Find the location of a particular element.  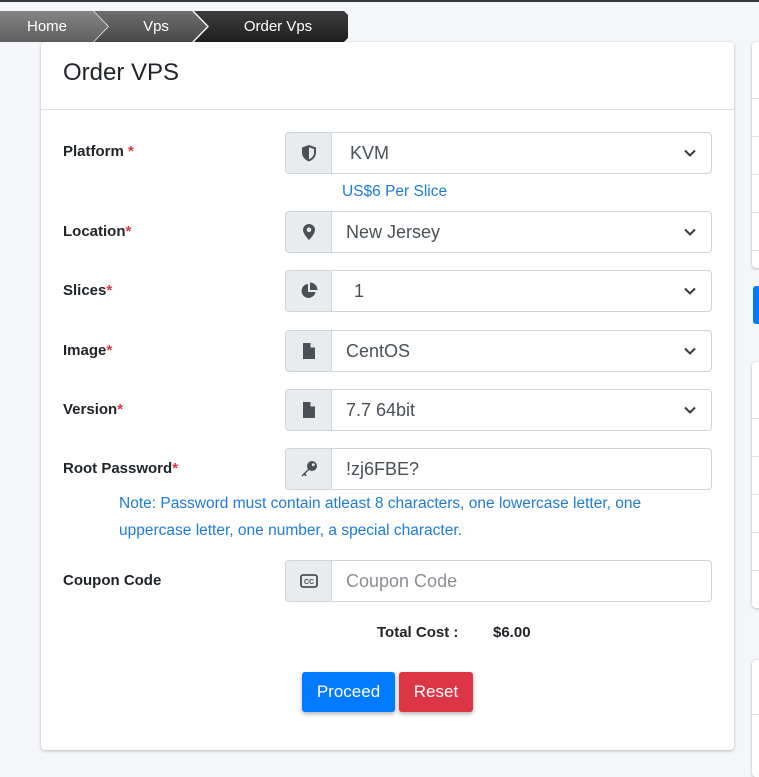

image-select: CentOS is located at coordinates (521, 351).